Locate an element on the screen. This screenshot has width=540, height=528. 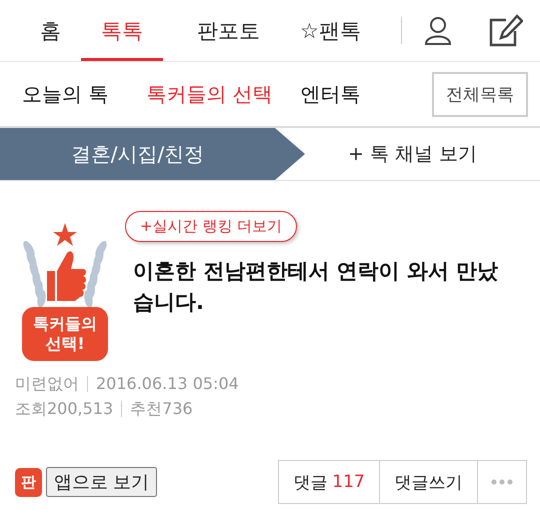
nav-tab: 판포토 is located at coordinates (228, 30).